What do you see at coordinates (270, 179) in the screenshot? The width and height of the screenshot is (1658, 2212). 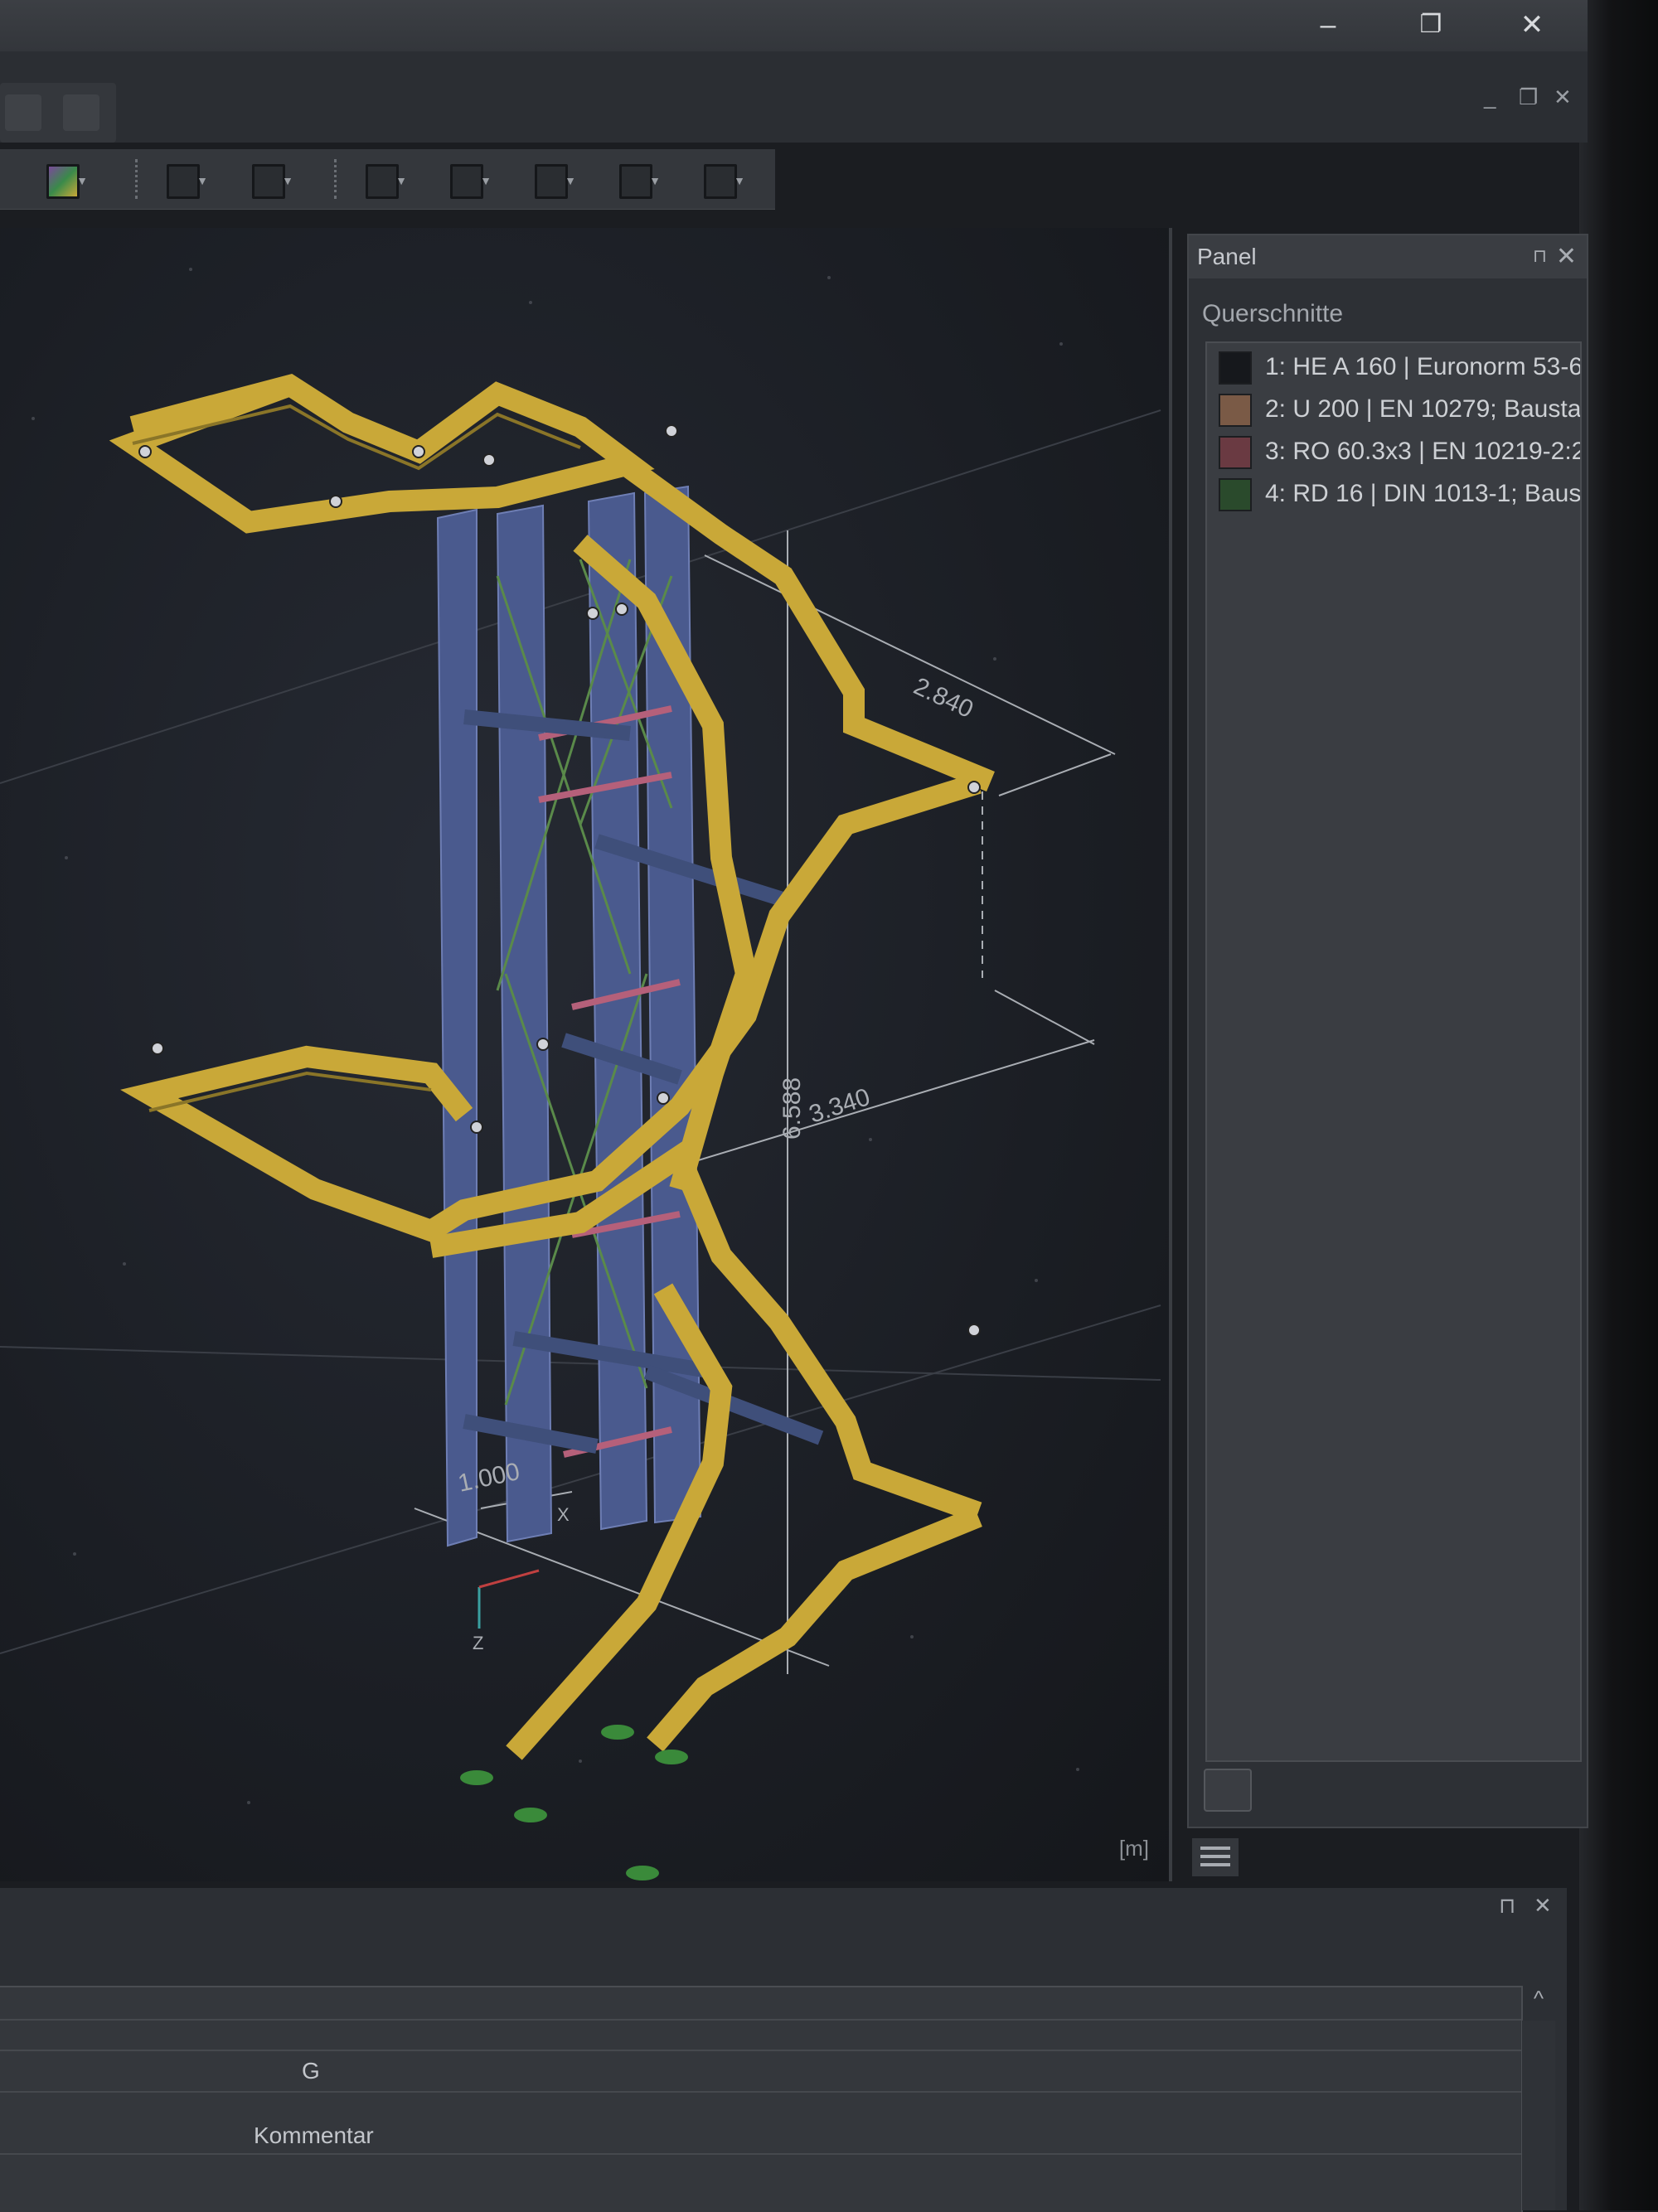 I see `section-view-2-icon: ▼` at bounding box center [270, 179].